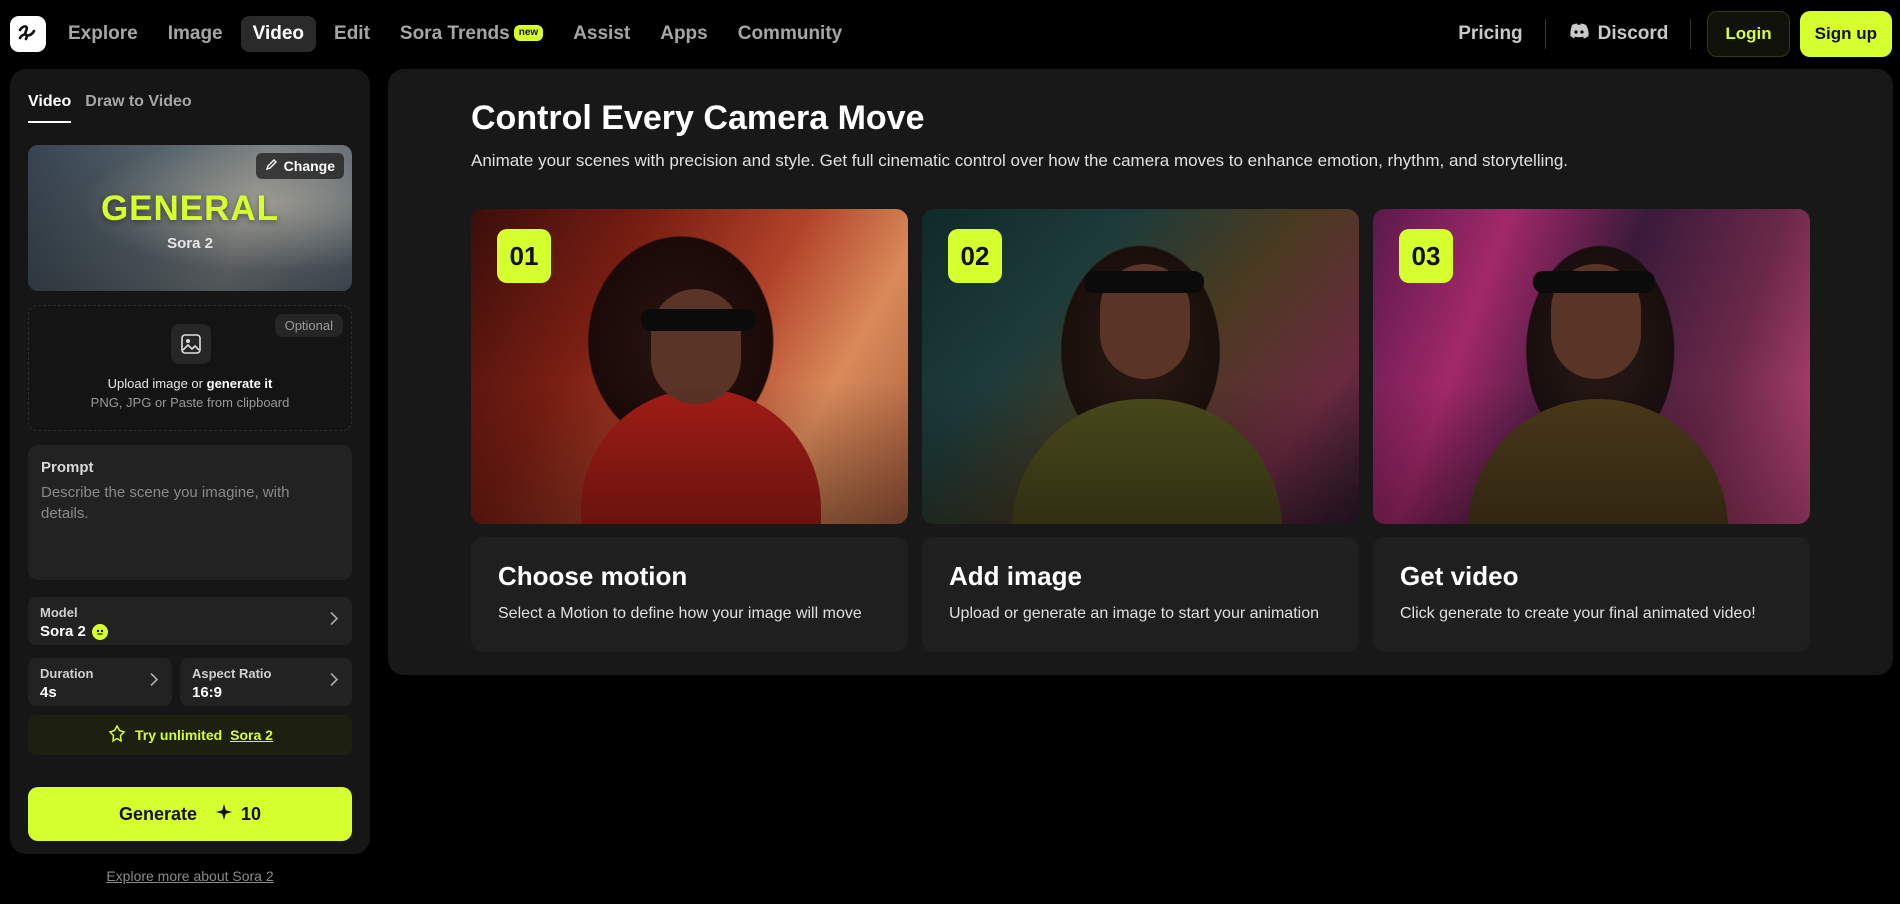 This screenshot has height=904, width=1900. I want to click on upload-formats: PNG, JPG or Paste from clipboard, so click(190, 402).